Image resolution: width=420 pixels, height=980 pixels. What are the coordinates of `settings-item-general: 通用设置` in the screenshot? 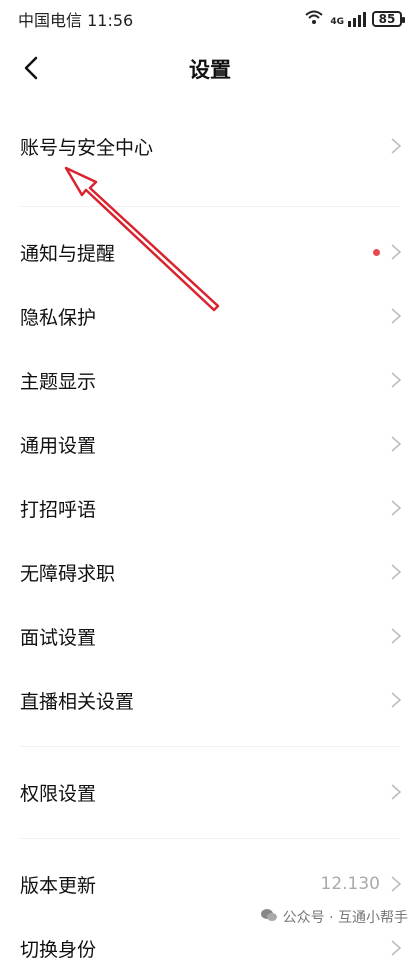 It's located at (210, 444).